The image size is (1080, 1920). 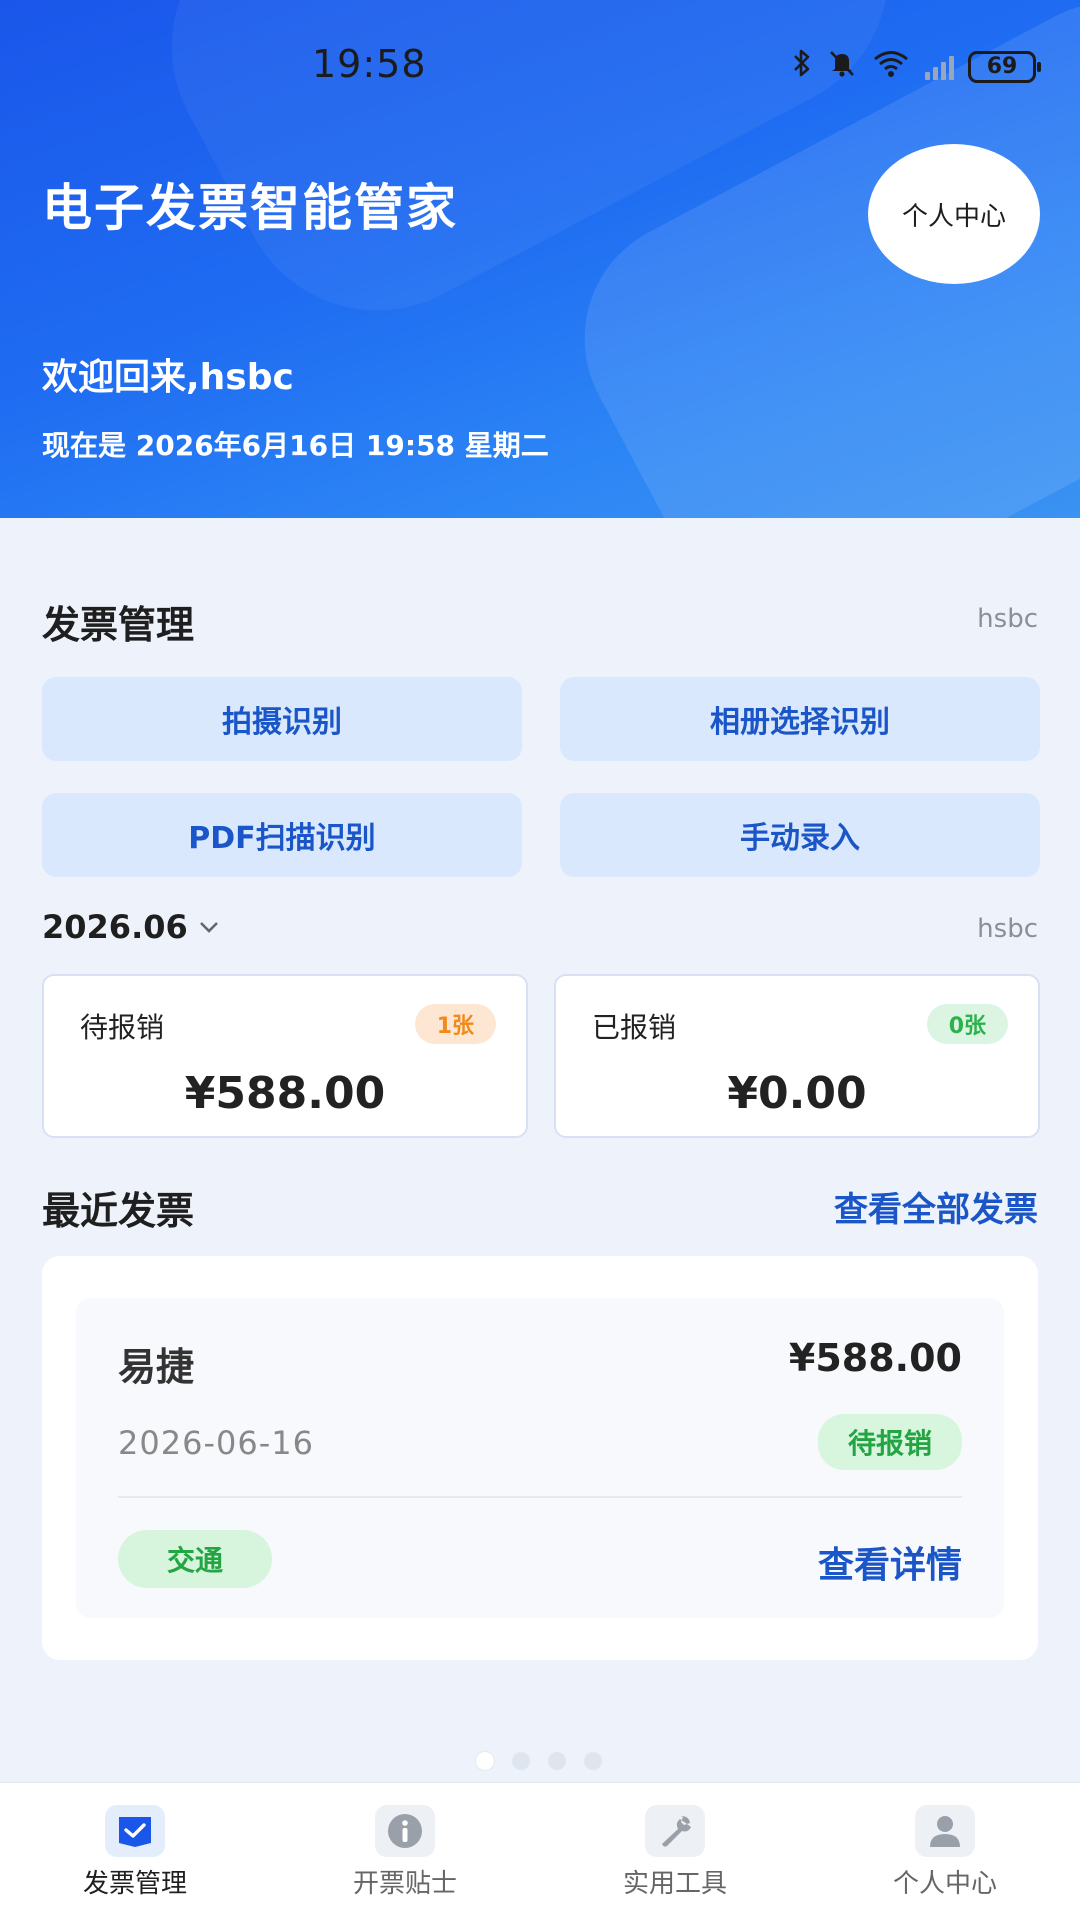 What do you see at coordinates (122, 1027) in the screenshot?
I see `pending-label: 待报销` at bounding box center [122, 1027].